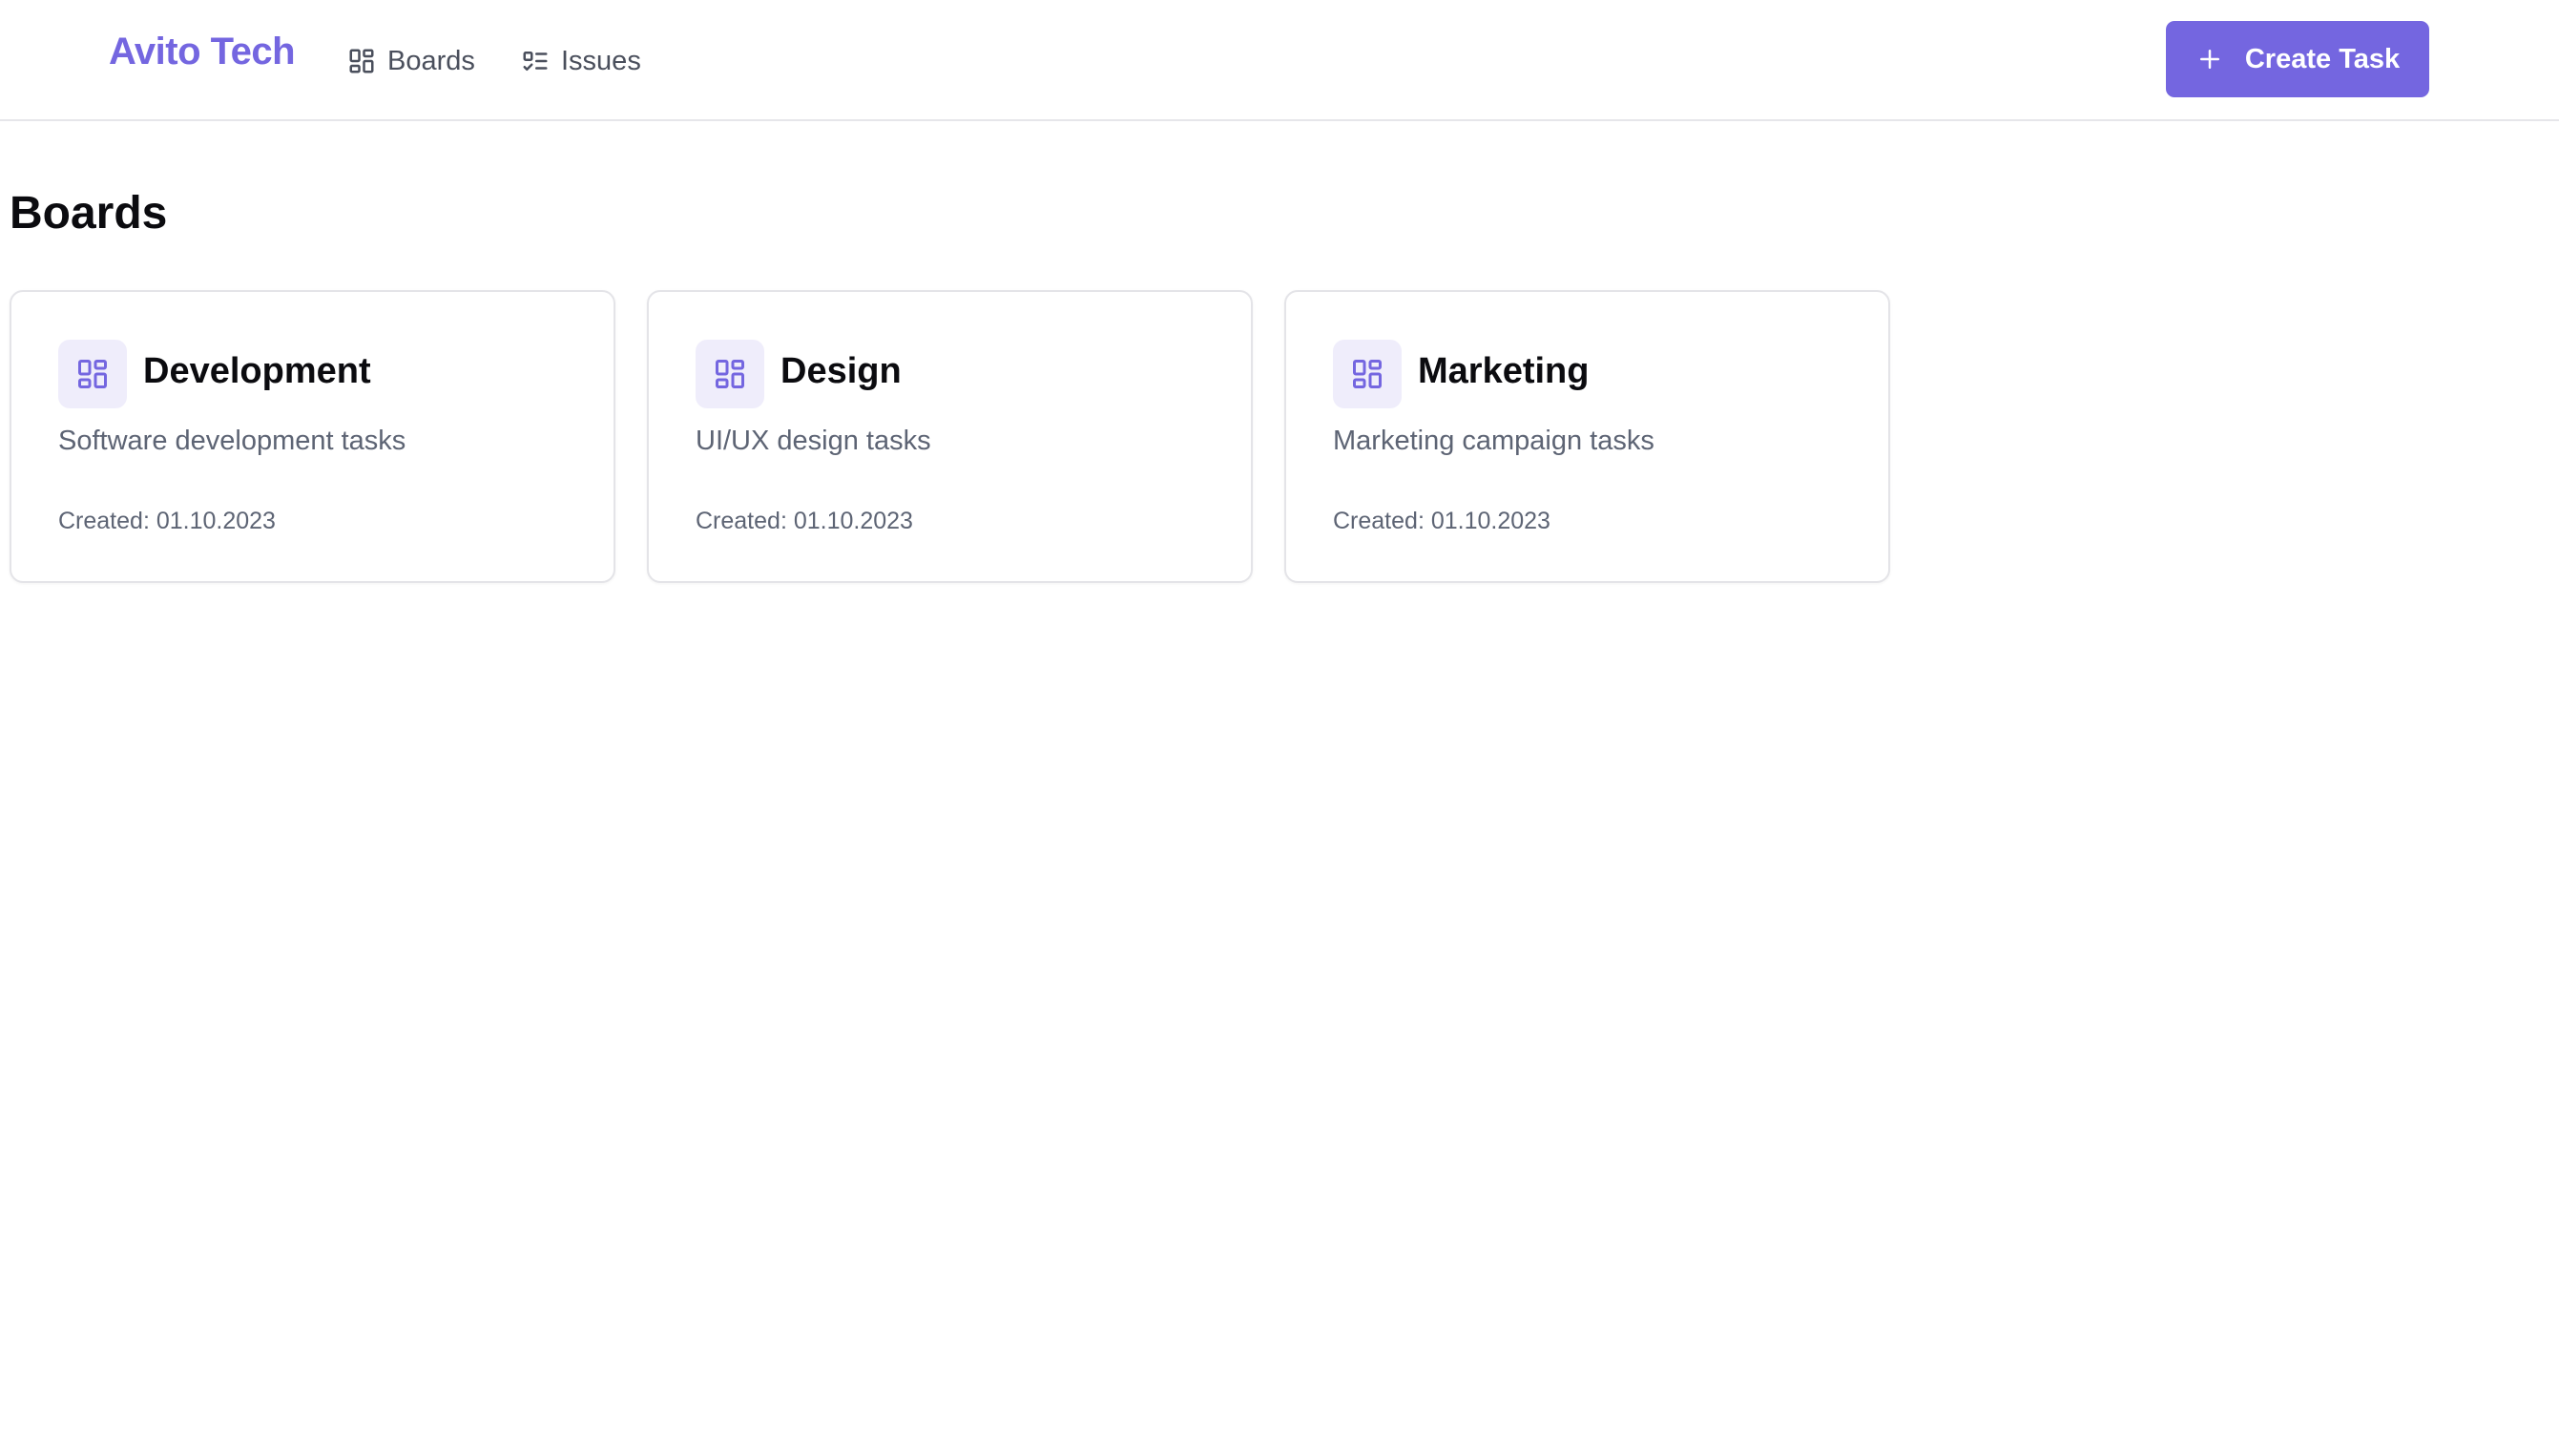 The image size is (2559, 1456). I want to click on board-description: Software development tasks, so click(232, 441).